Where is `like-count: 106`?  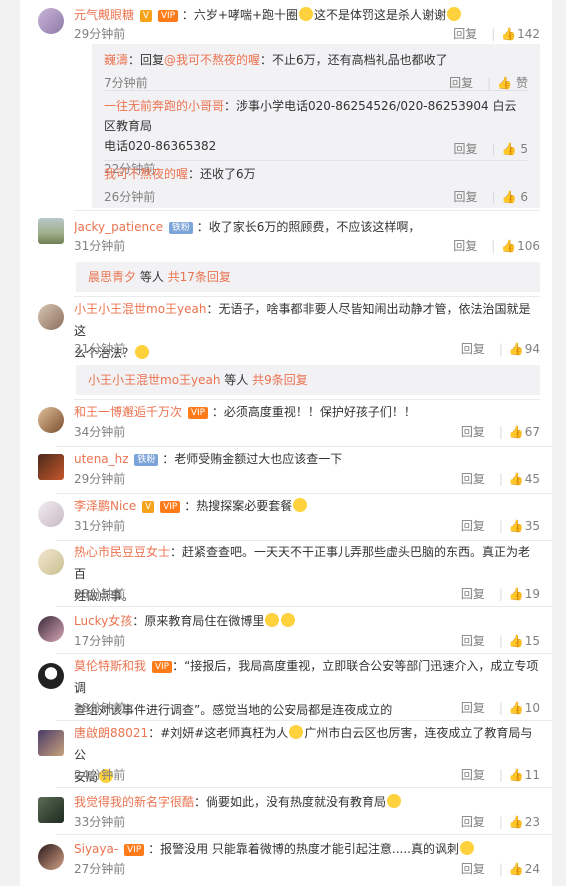 like-count: 106 is located at coordinates (528, 246).